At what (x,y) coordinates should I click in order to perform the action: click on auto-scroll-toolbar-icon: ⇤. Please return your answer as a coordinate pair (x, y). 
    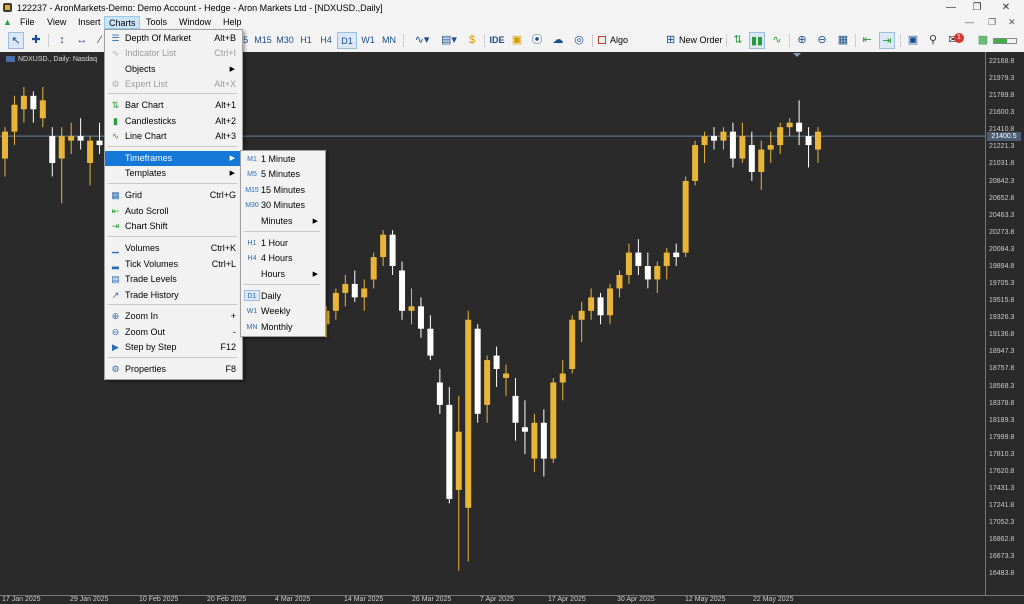
    Looking at the image, I should click on (867, 40).